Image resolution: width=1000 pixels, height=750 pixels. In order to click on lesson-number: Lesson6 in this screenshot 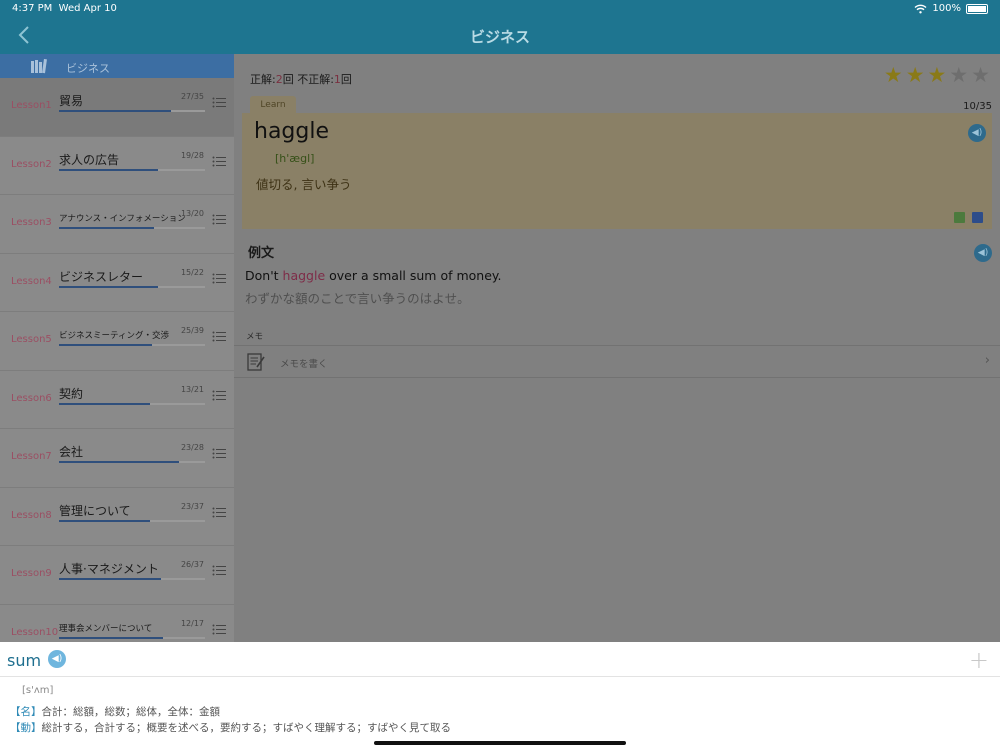, I will do `click(31, 398)`.